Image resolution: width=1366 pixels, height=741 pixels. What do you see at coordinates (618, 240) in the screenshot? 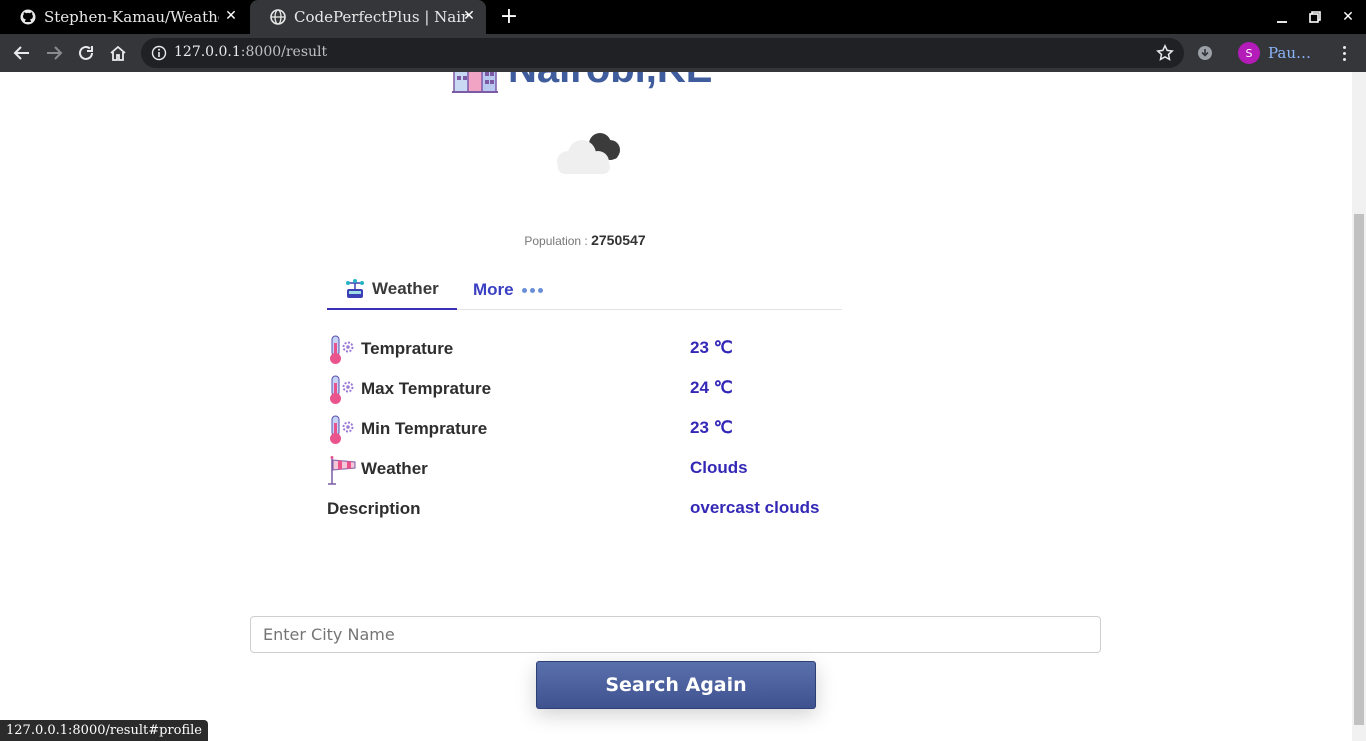
I see `population-value: 2750547` at bounding box center [618, 240].